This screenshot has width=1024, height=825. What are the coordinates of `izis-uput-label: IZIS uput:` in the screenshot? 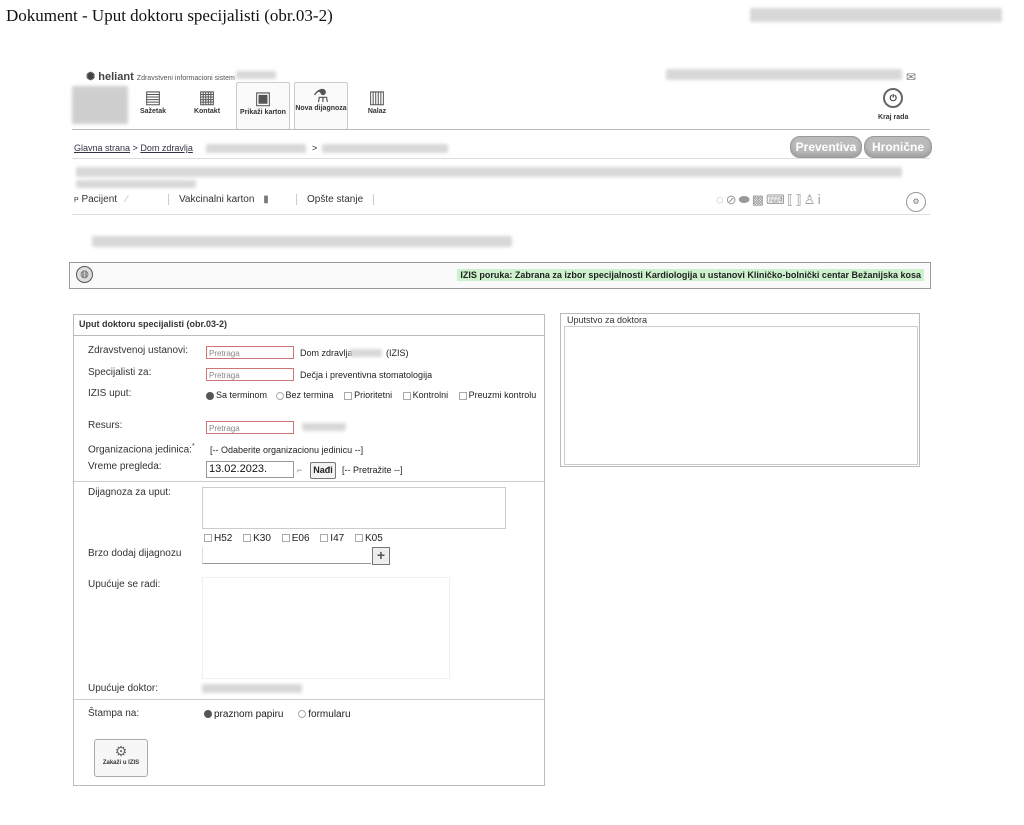 It's located at (110, 393).